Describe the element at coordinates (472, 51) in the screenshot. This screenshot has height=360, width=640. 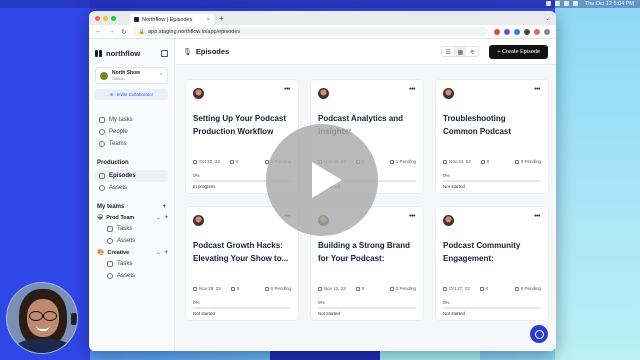
I see `filter-icon: ⚟` at that location.